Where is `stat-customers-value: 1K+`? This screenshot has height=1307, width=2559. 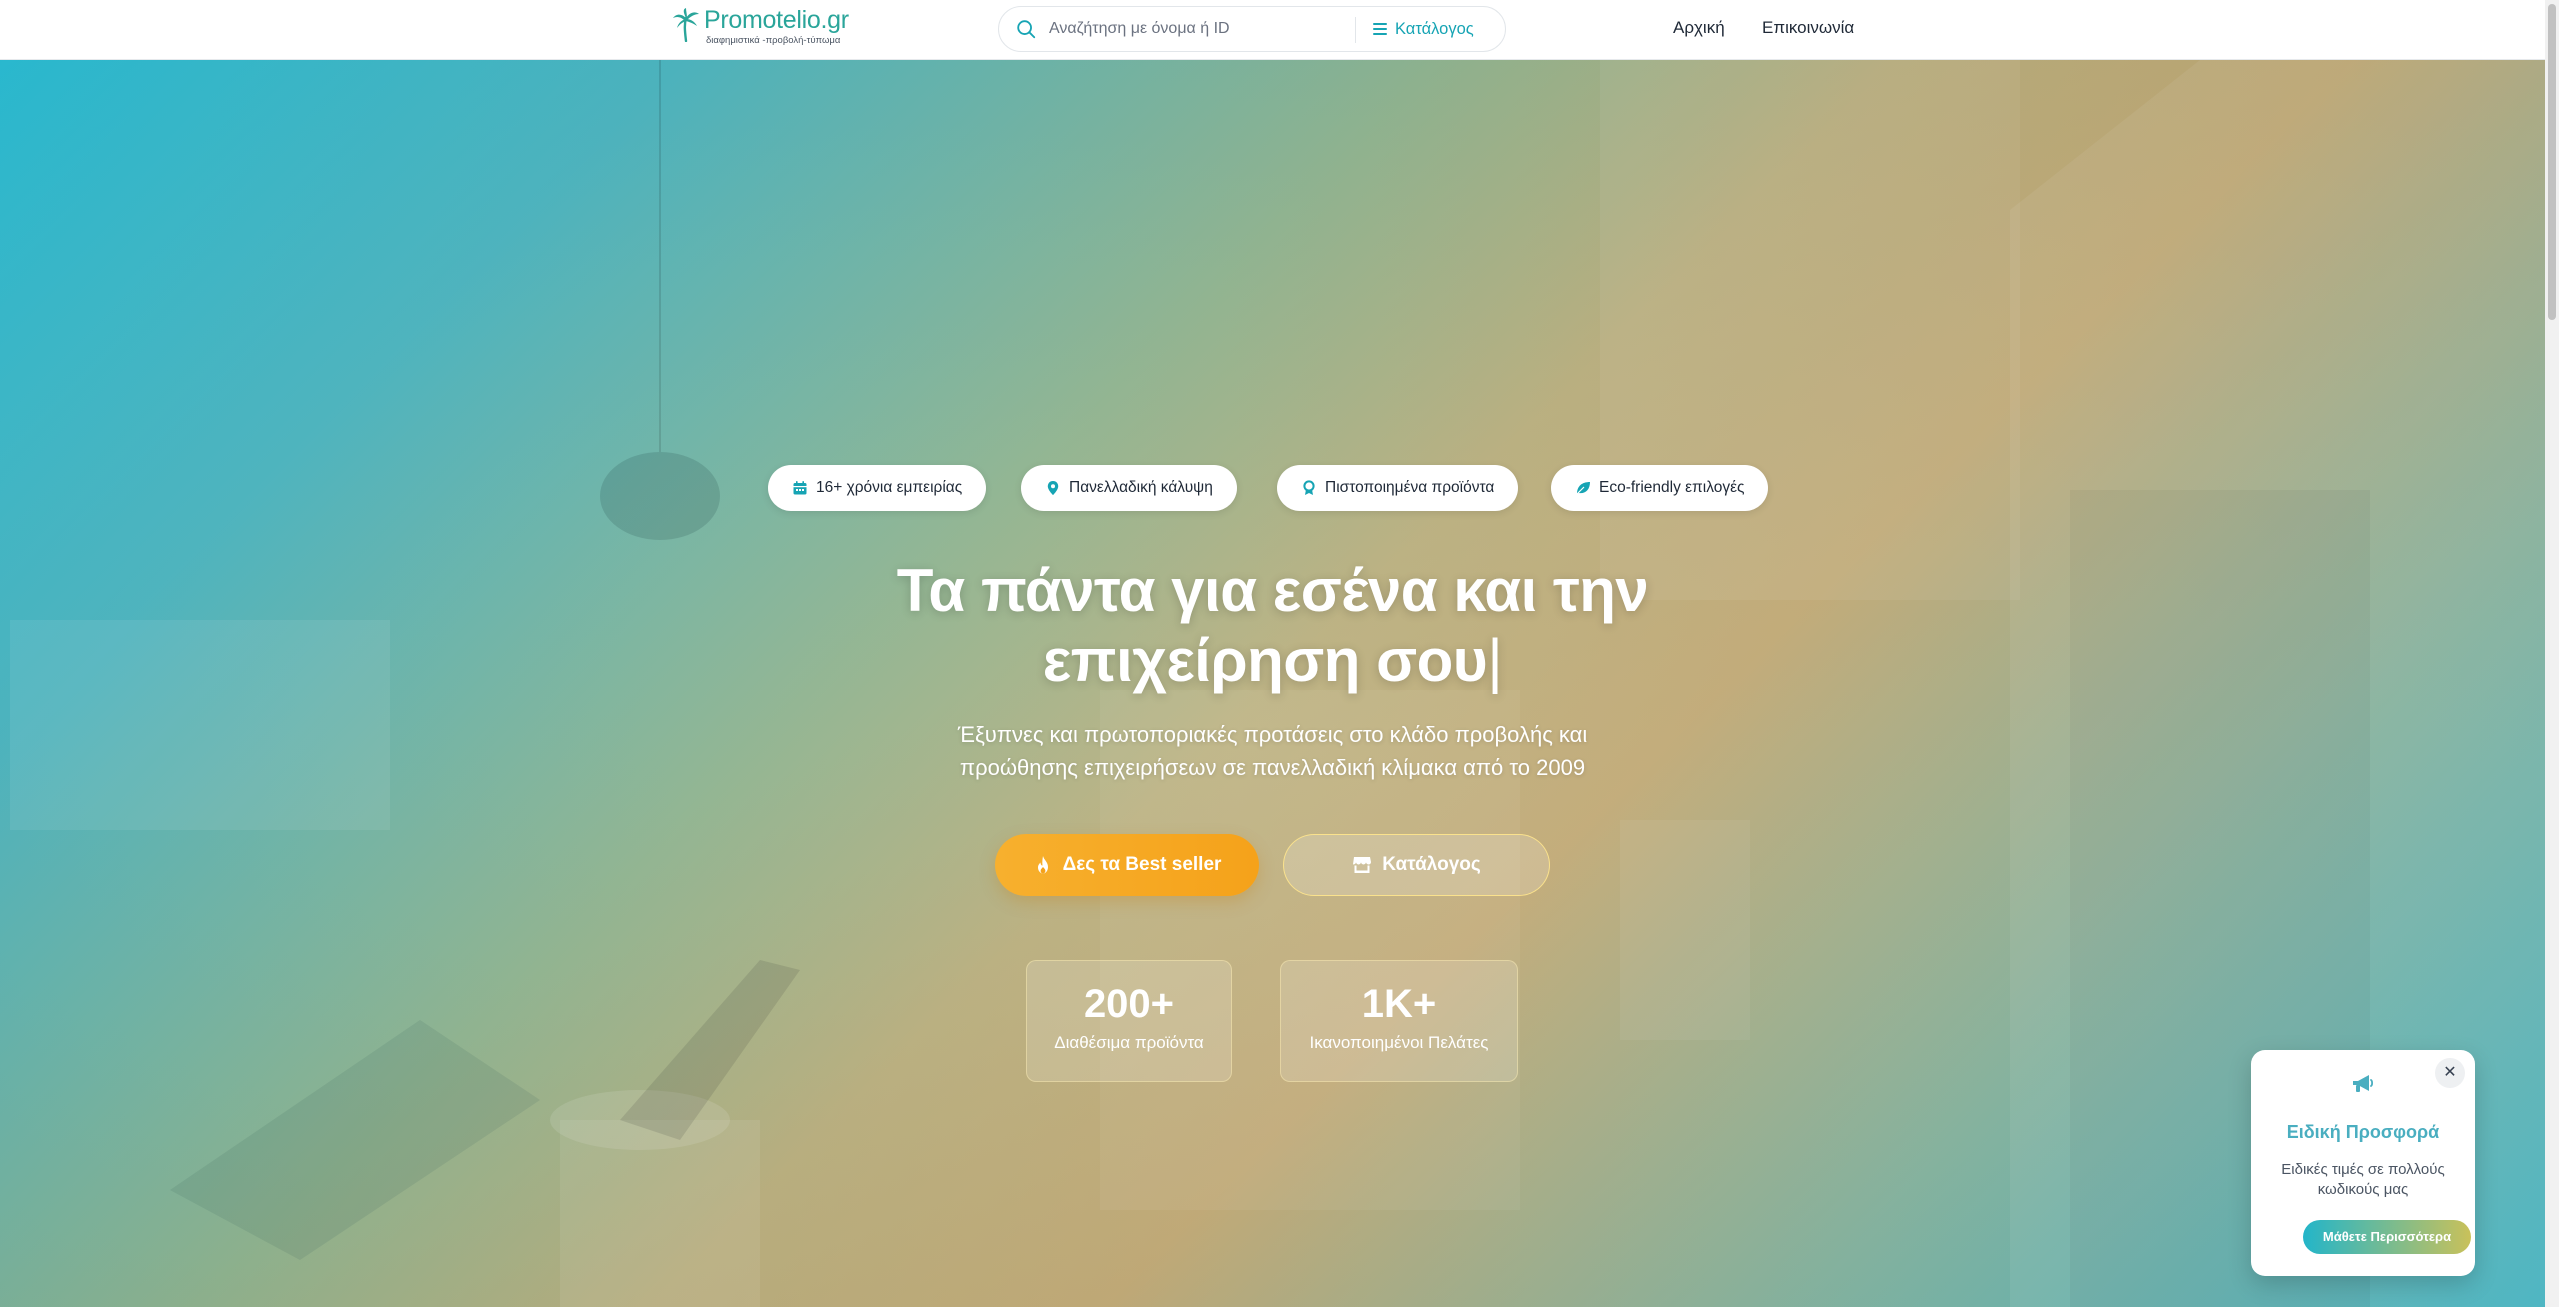 stat-customers-value: 1K+ is located at coordinates (1399, 1004).